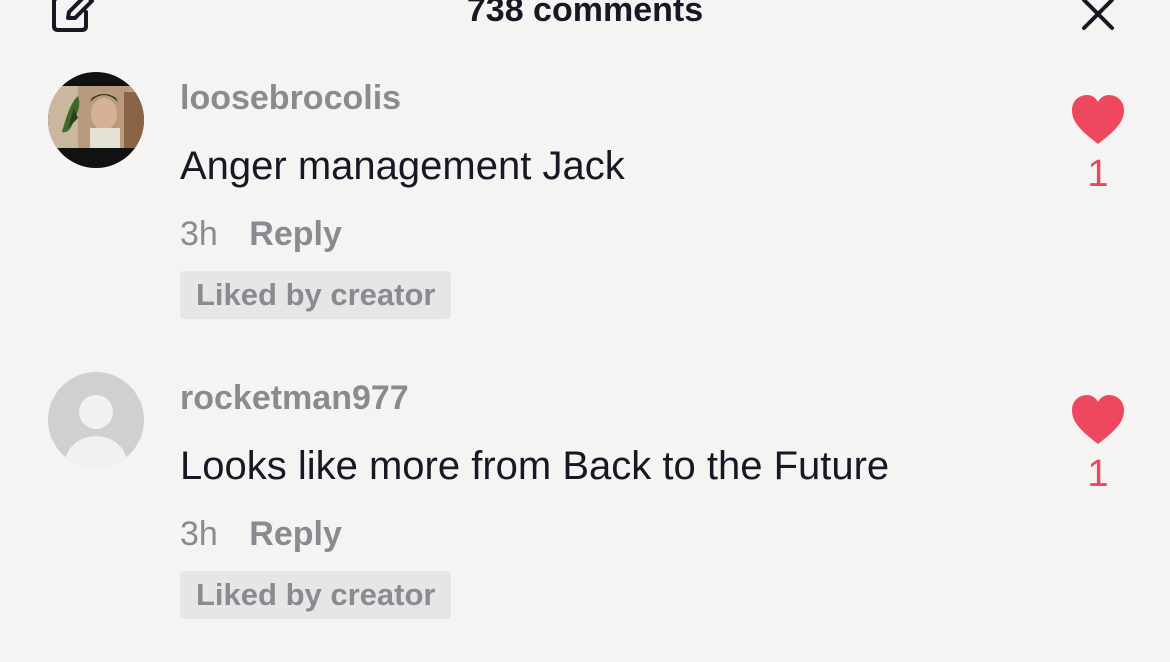  What do you see at coordinates (402, 166) in the screenshot?
I see `comment-text: Anger management Jack` at bounding box center [402, 166].